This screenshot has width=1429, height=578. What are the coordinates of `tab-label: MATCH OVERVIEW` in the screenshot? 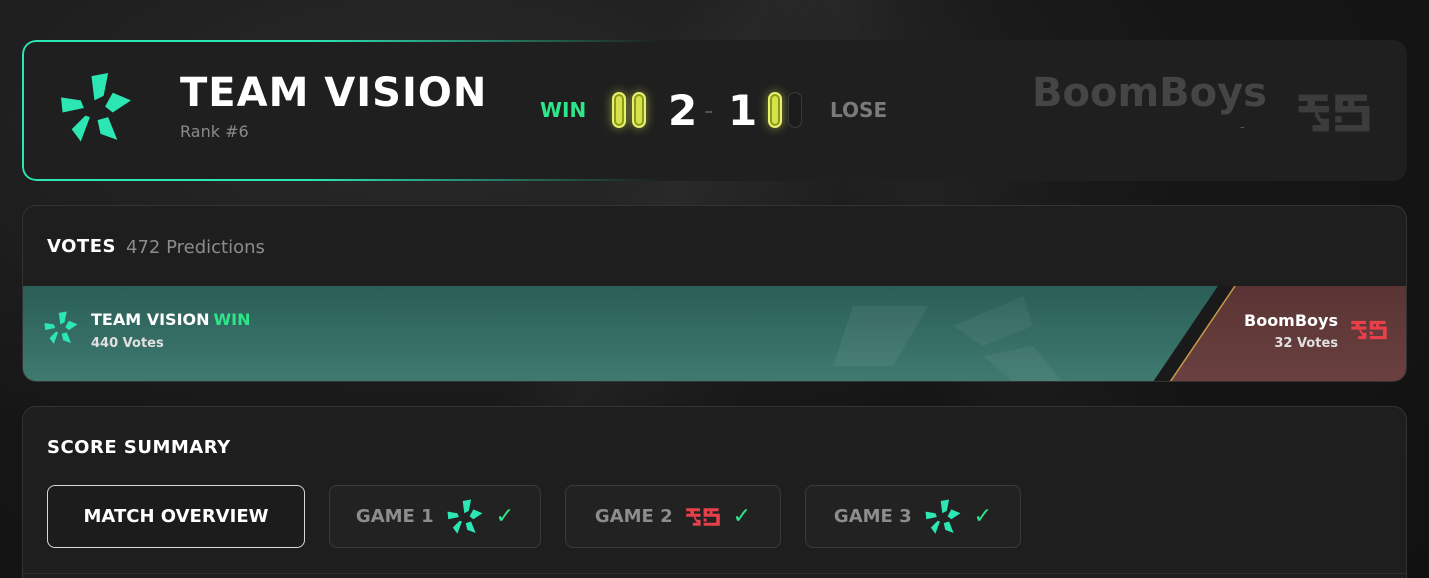 It's located at (176, 516).